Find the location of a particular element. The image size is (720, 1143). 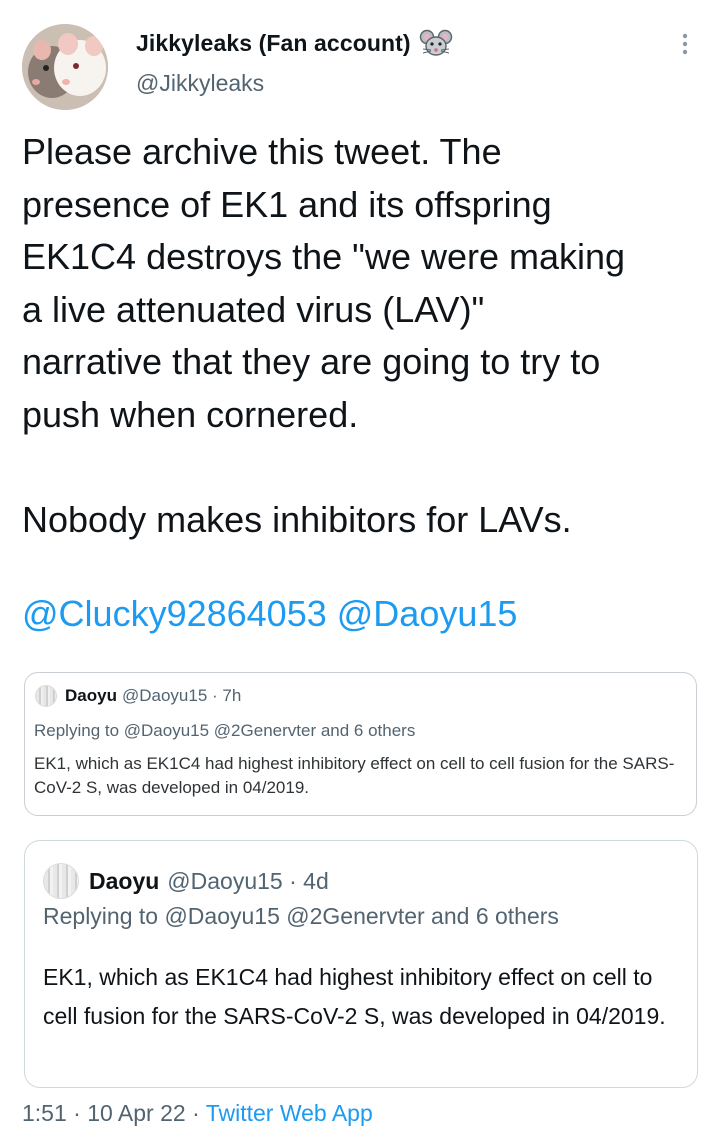

author-name-row: Jikkyleaks (Fan account) is located at coordinates (294, 43).